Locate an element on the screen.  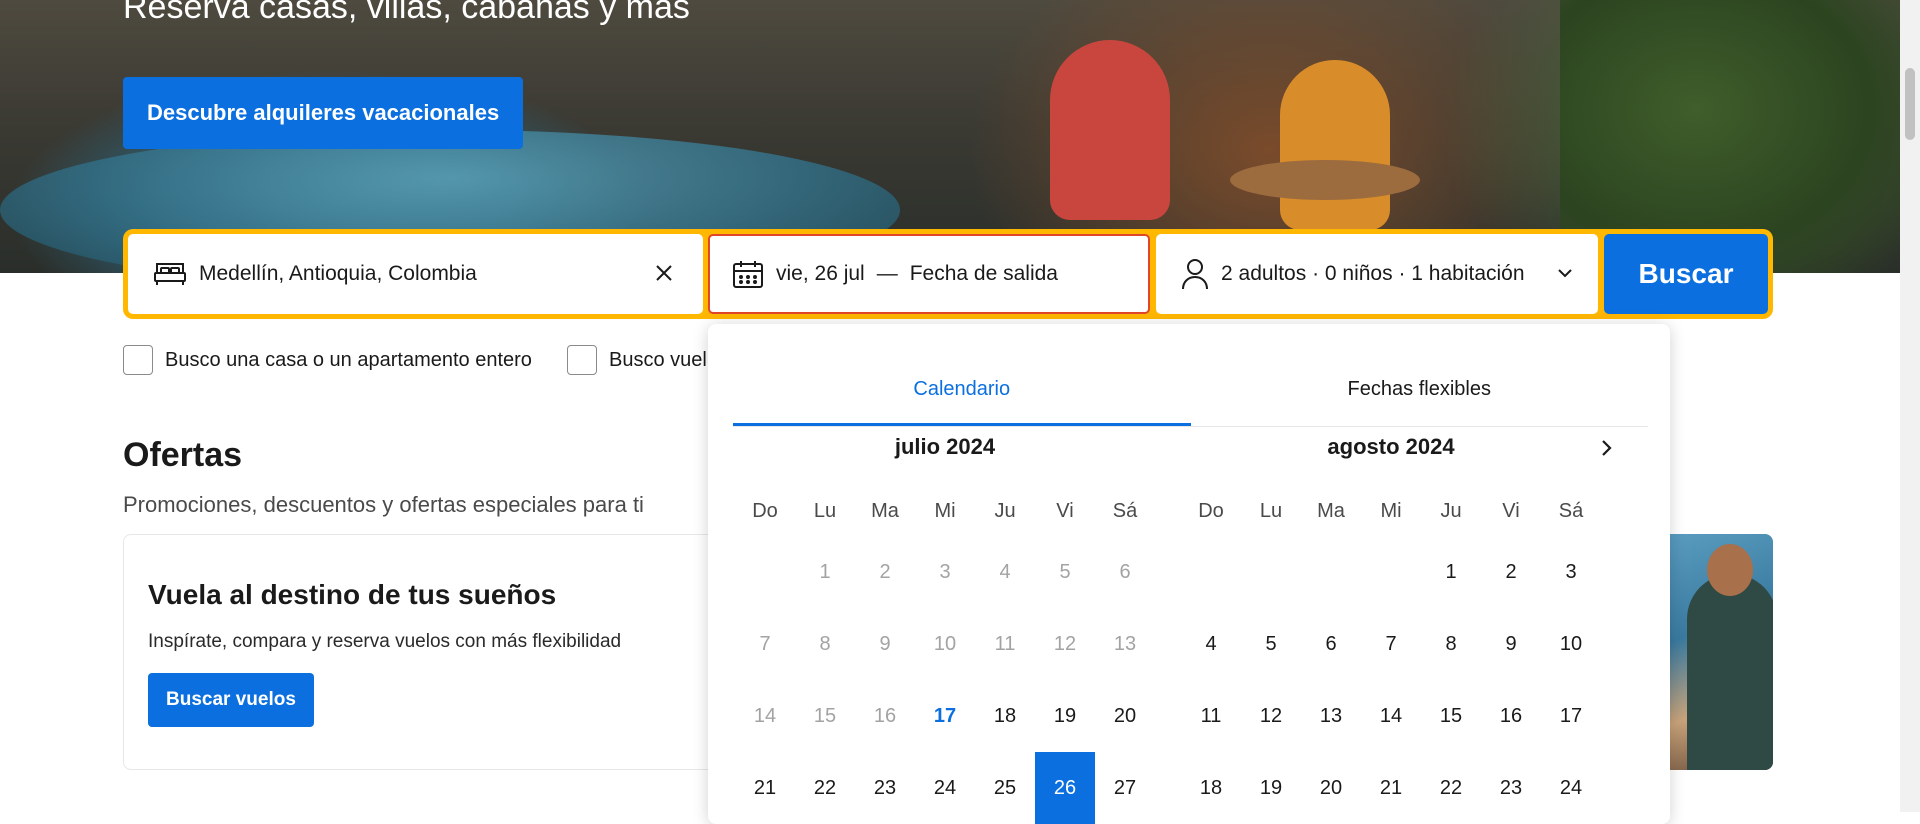
flights-checkbox is located at coordinates (582, 360).